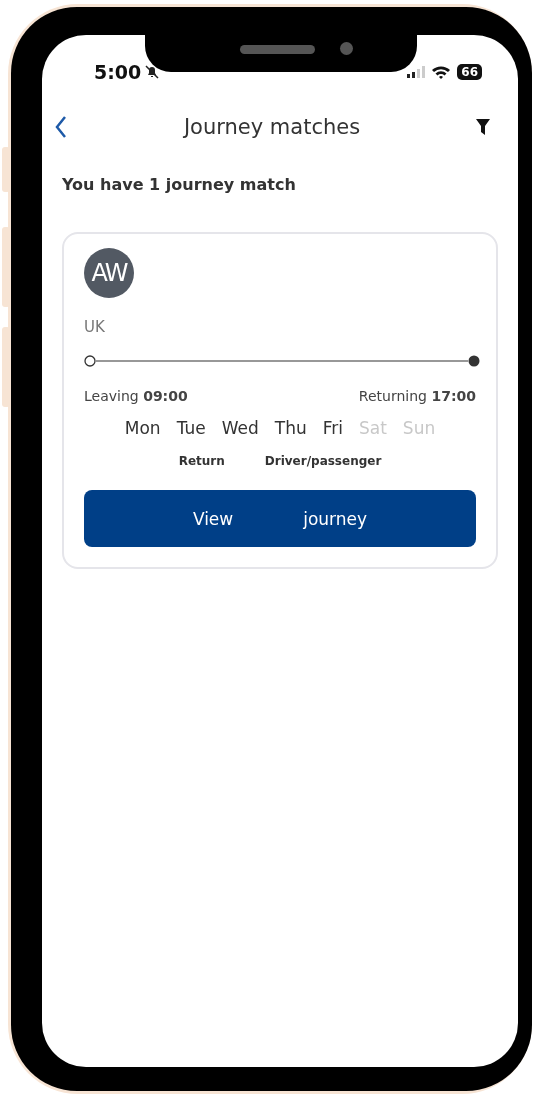 This screenshot has width=534, height=1098. I want to click on avatar: AW, so click(109, 273).